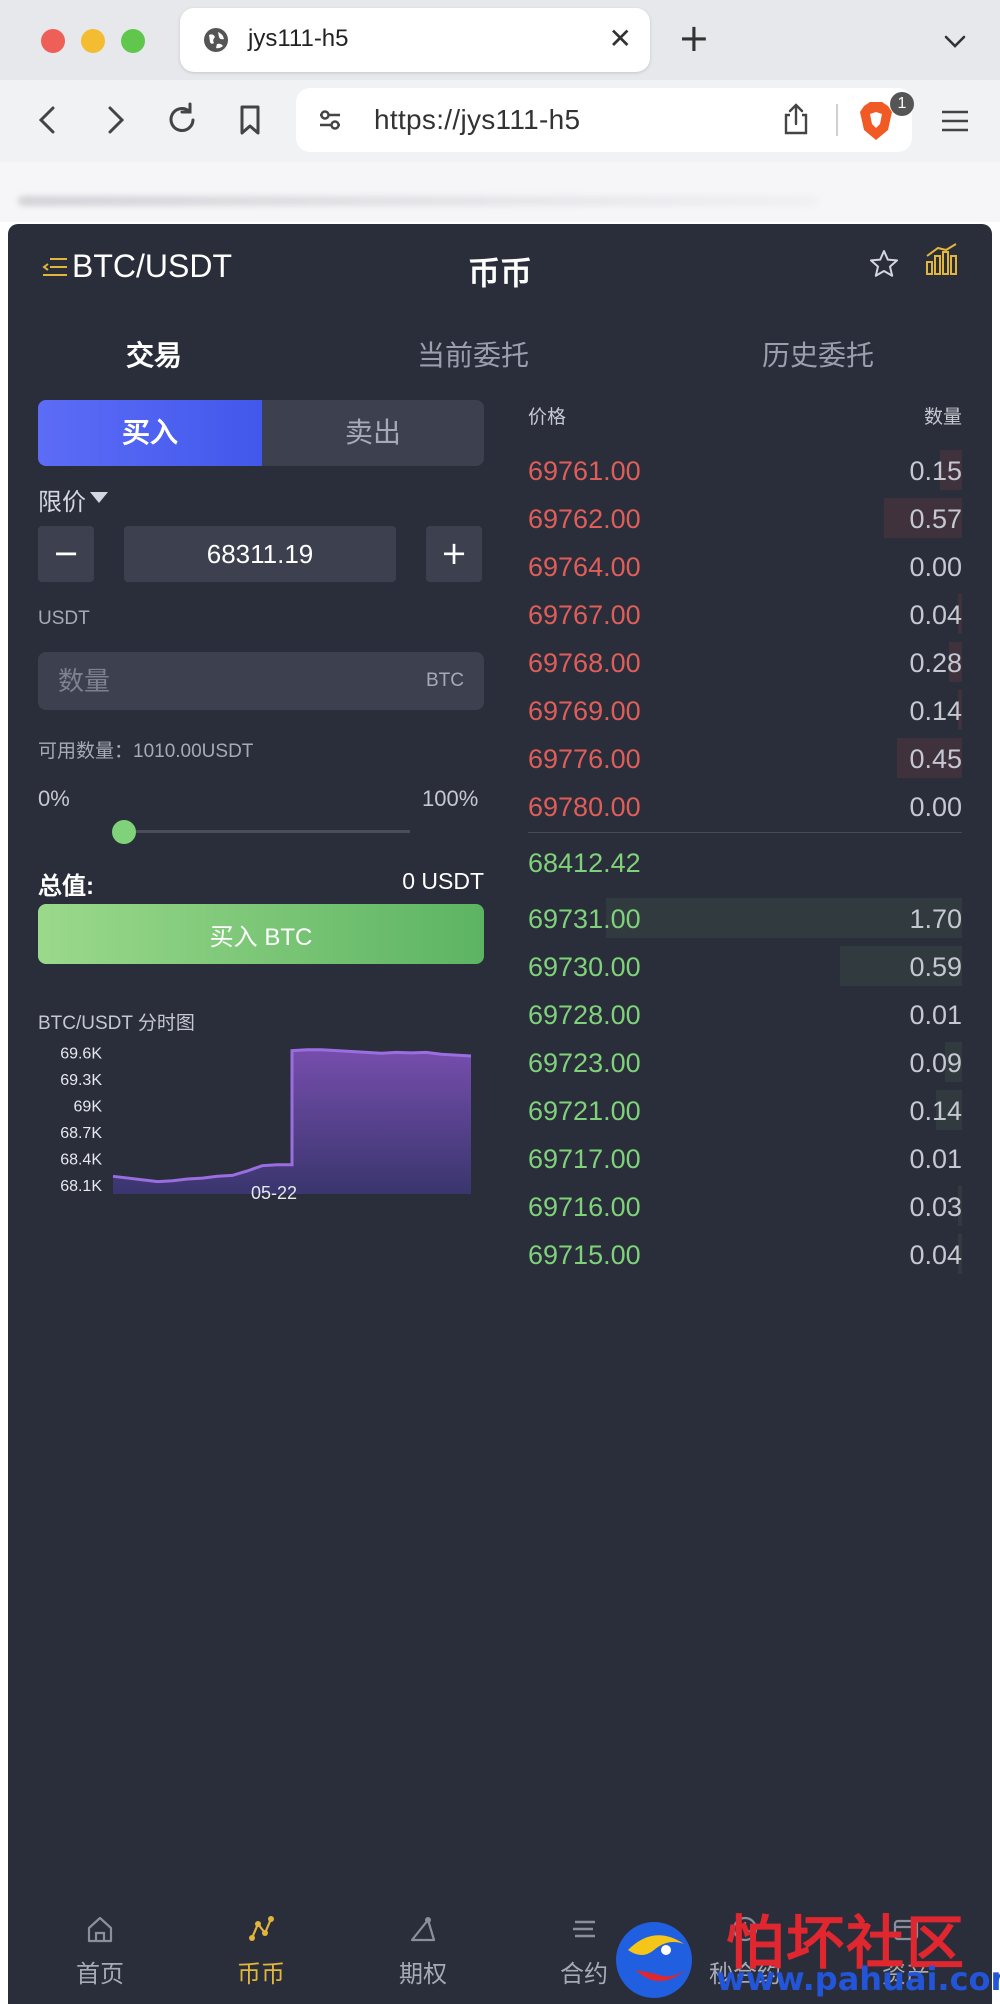 This screenshot has width=1000, height=2004. What do you see at coordinates (48, 120) in the screenshot?
I see `back-icon` at bounding box center [48, 120].